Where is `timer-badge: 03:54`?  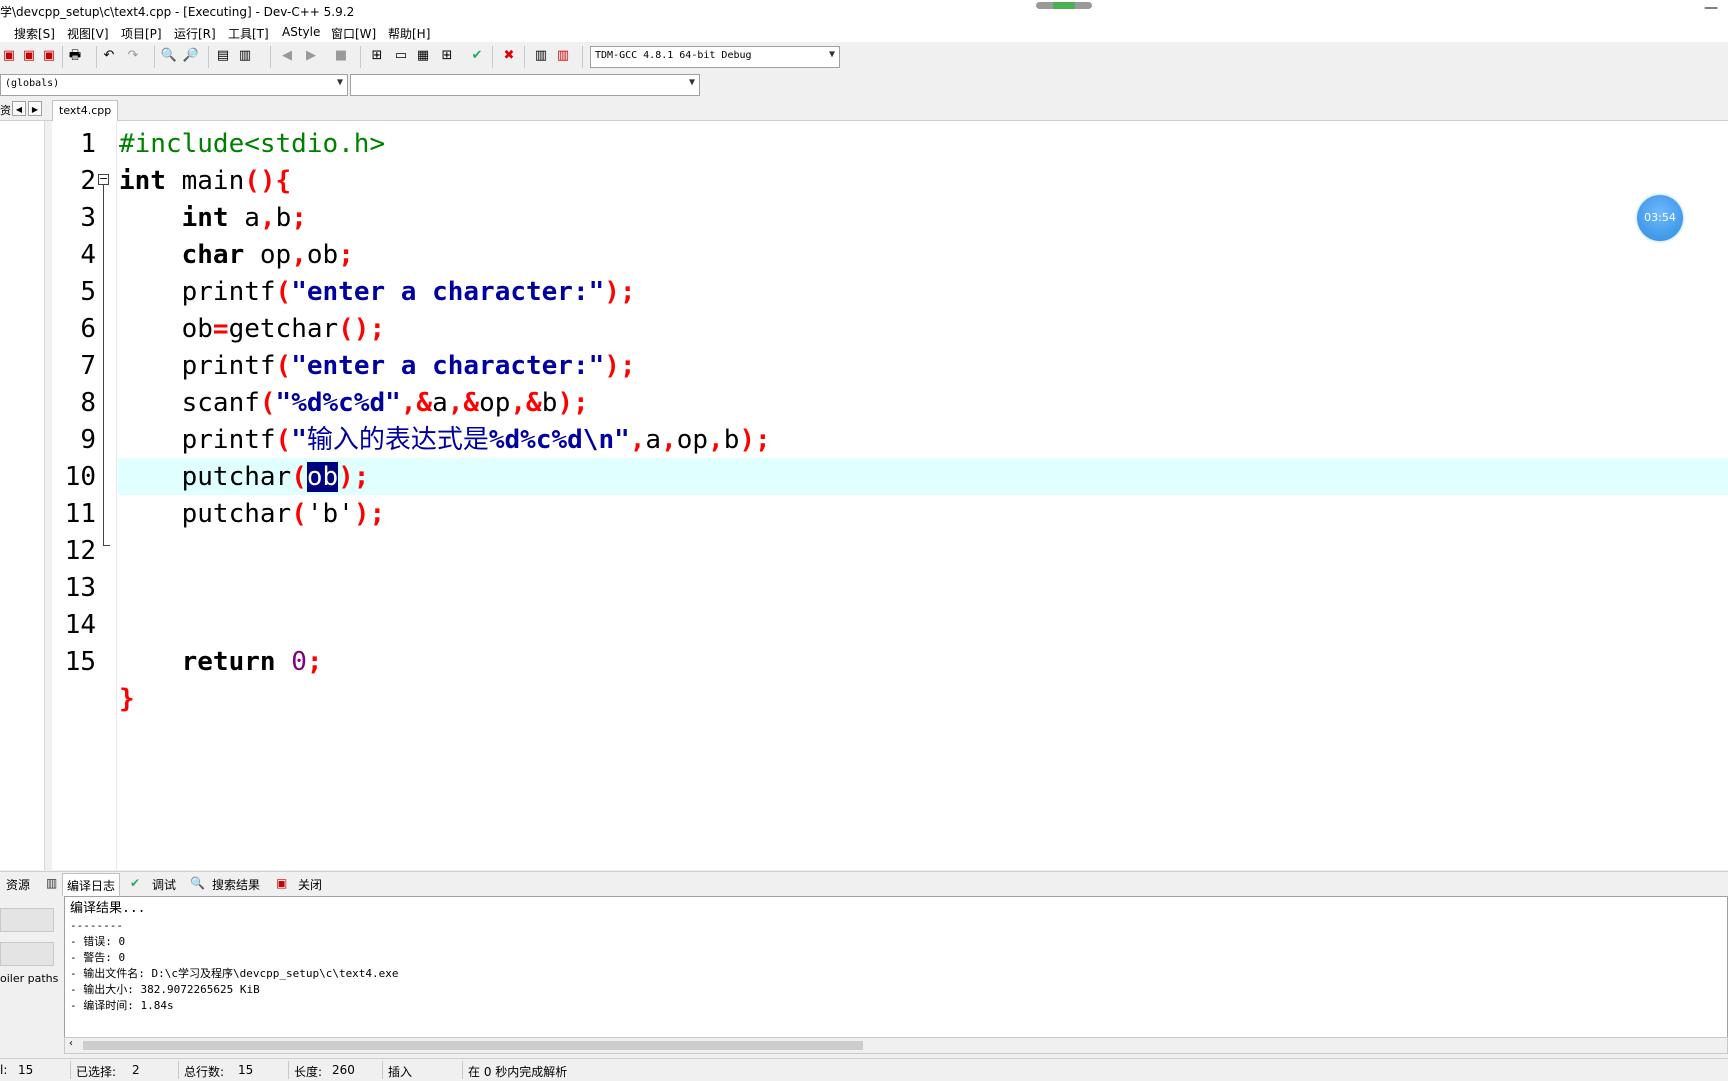 timer-badge: 03:54 is located at coordinates (1660, 218).